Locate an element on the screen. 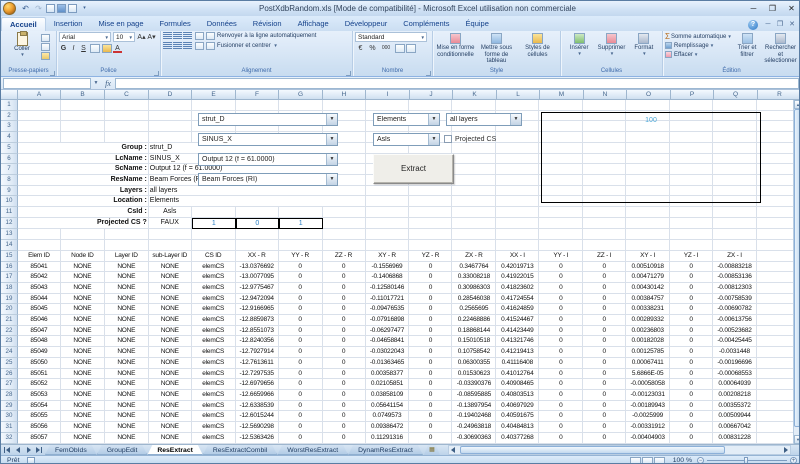 This screenshot has height=464, width=800. bold-button: G is located at coordinates (63, 48).